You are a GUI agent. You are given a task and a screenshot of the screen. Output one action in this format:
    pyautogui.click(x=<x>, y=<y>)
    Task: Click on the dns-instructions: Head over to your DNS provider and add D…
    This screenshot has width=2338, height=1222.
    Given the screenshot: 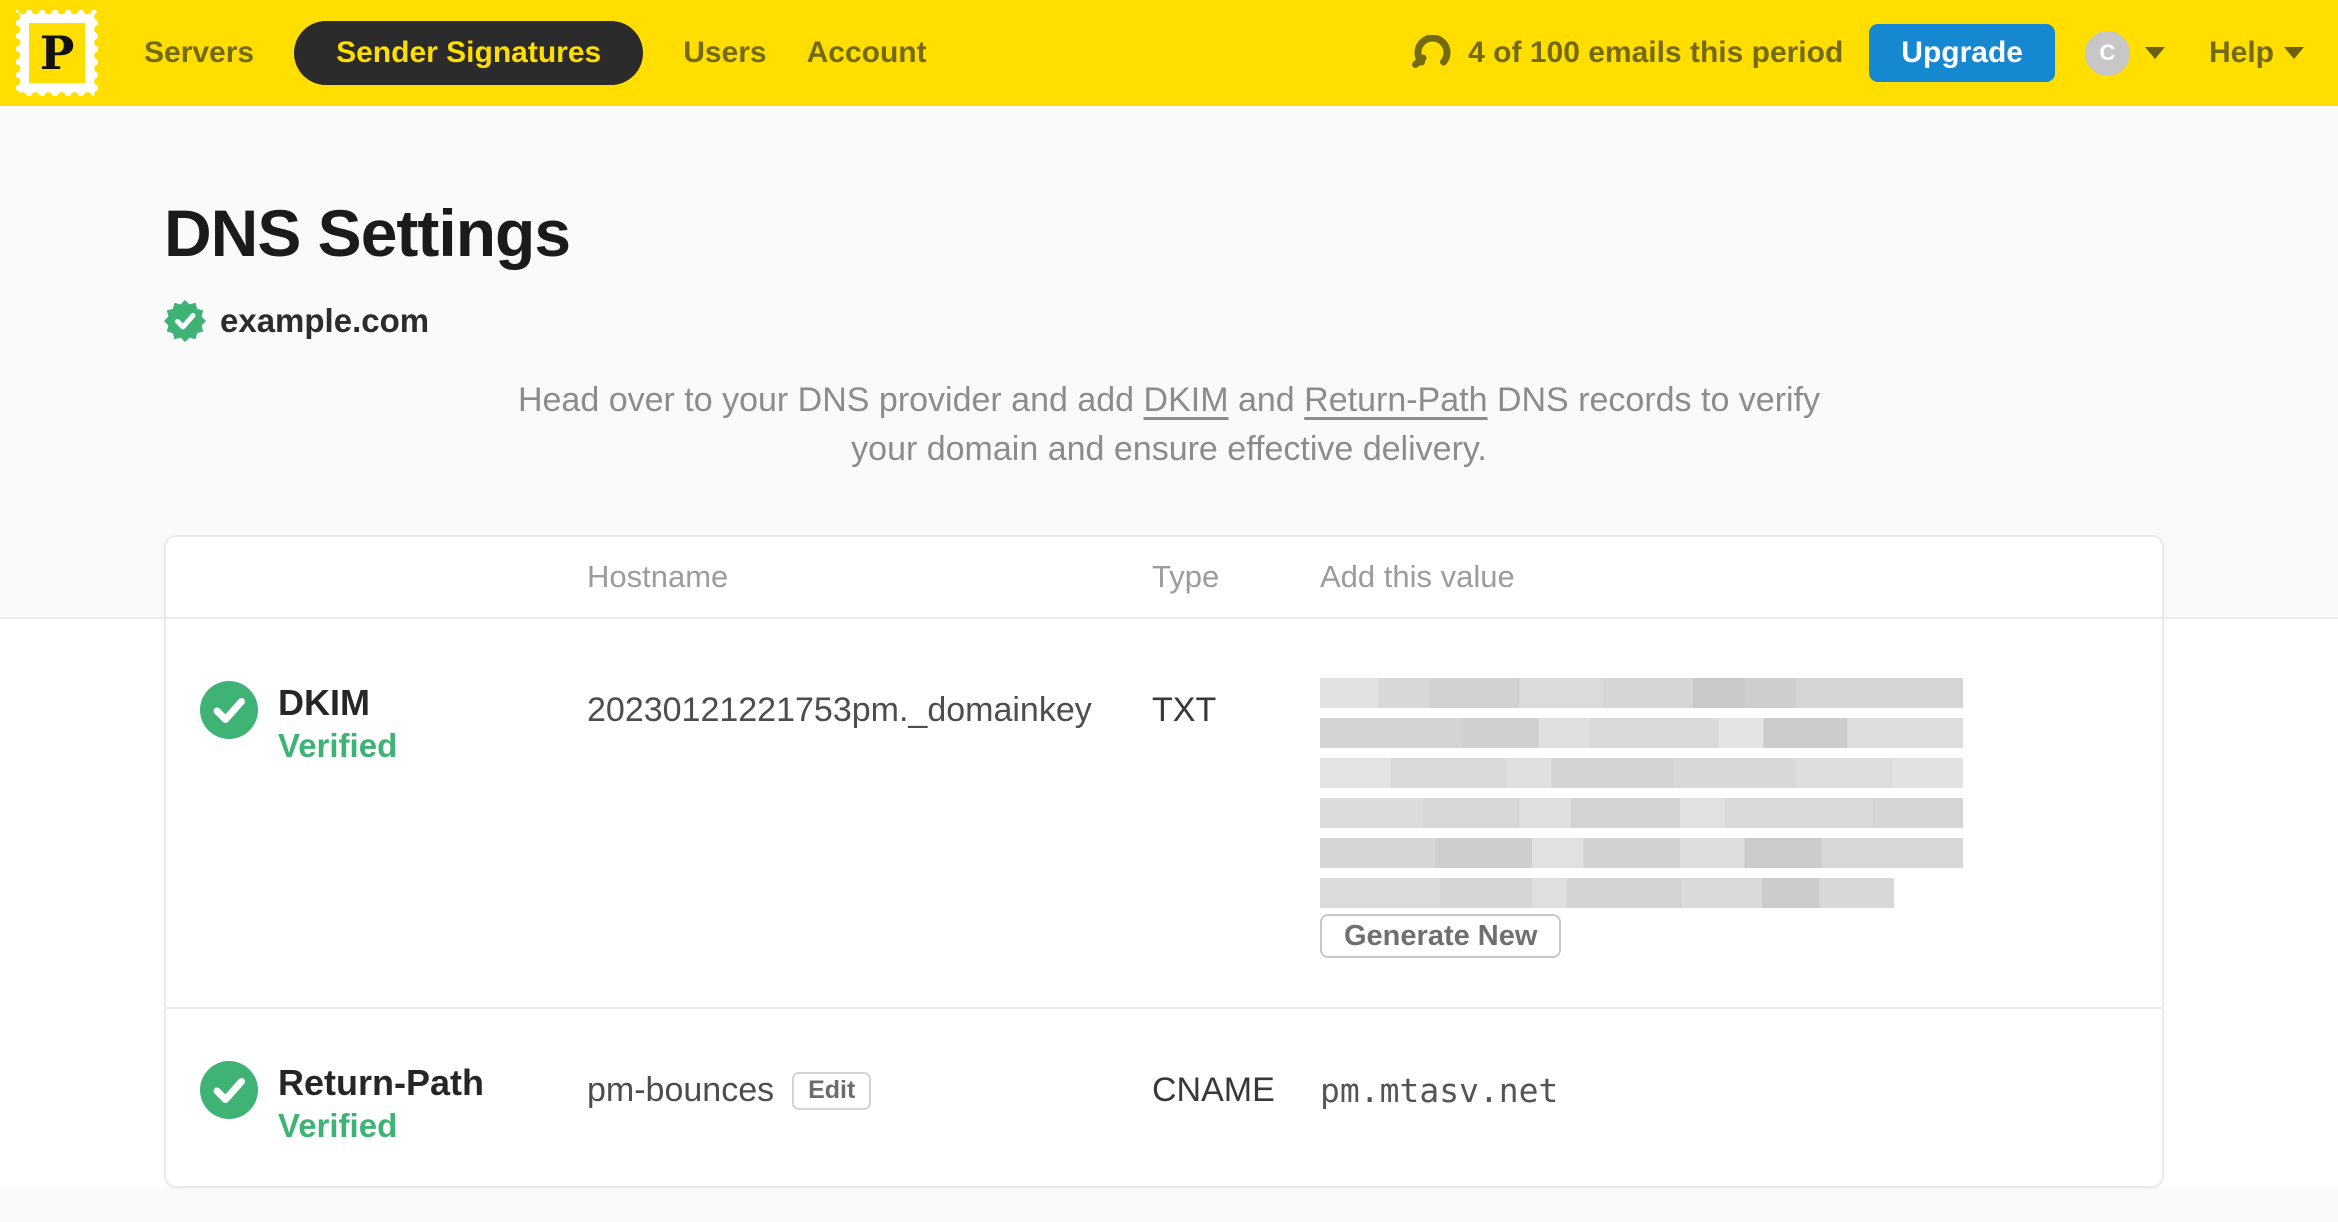 What is the action you would take?
    pyautogui.click(x=1169, y=425)
    